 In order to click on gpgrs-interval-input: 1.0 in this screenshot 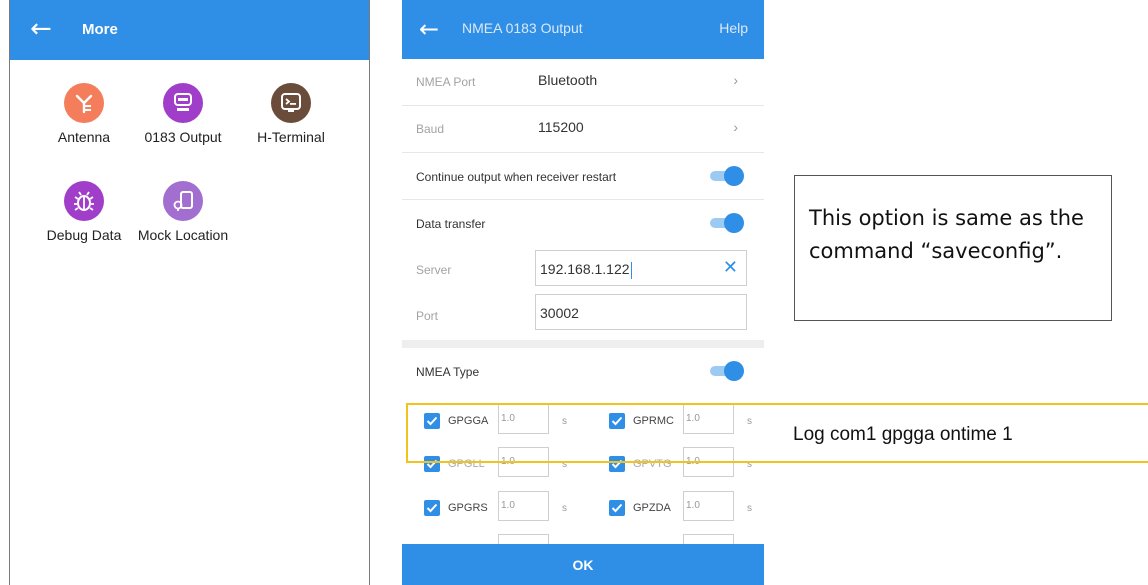, I will do `click(523, 506)`.